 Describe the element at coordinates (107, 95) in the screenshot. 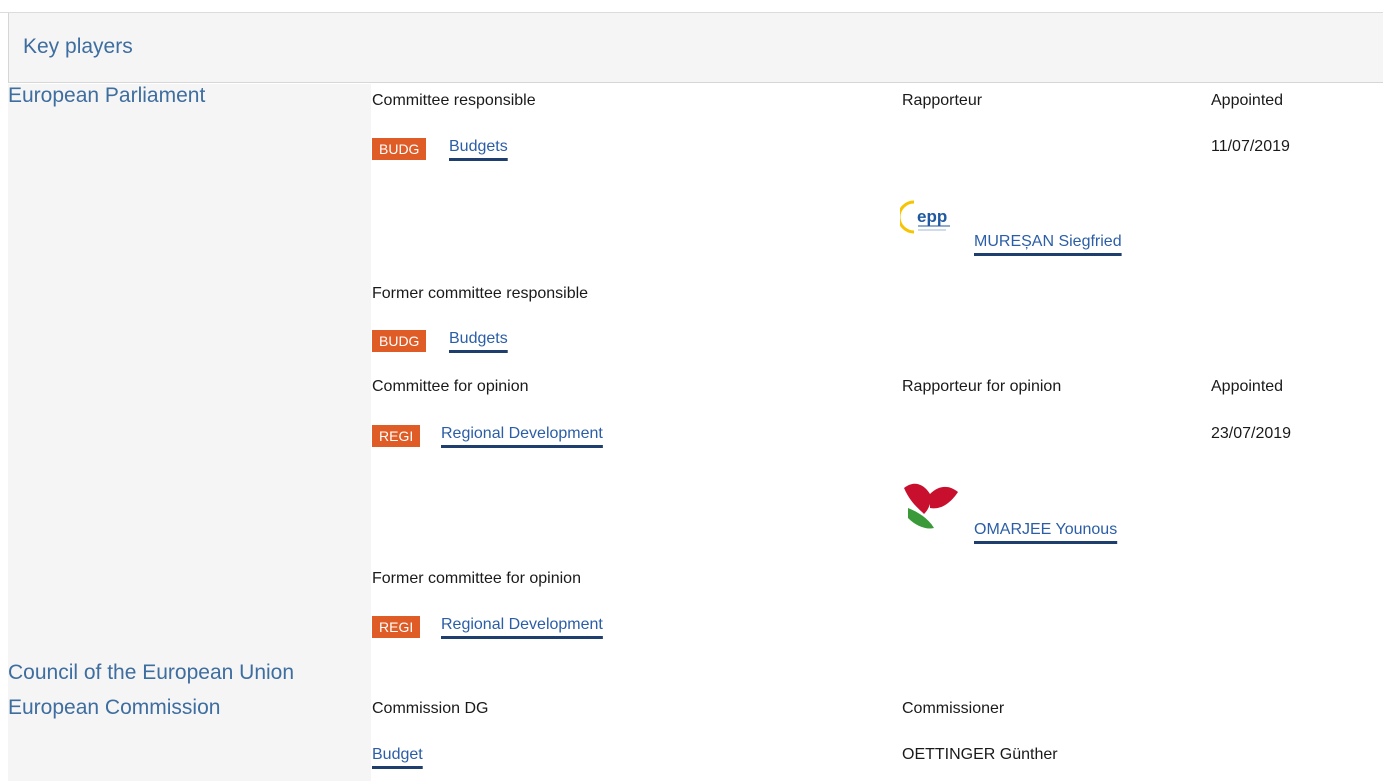

I see `institution-european-parliament: European Parliament` at that location.